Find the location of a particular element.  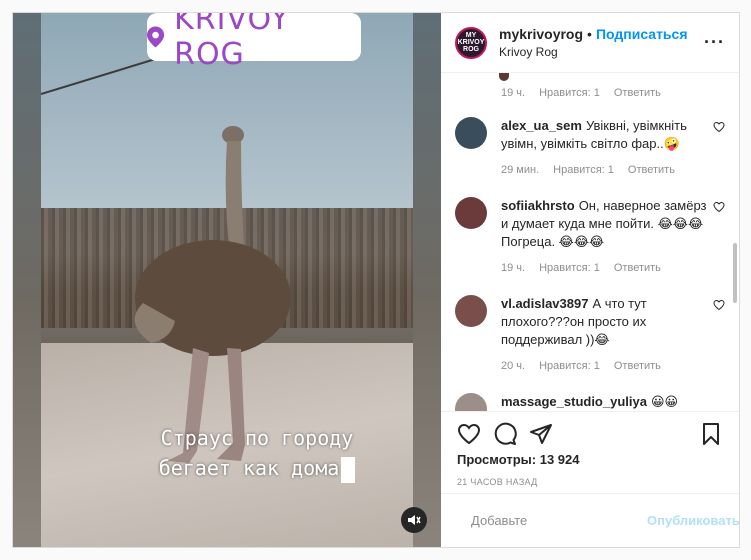

comment-meta: 19 ч. Нравится: 1 Ответить is located at coordinates (613, 93).